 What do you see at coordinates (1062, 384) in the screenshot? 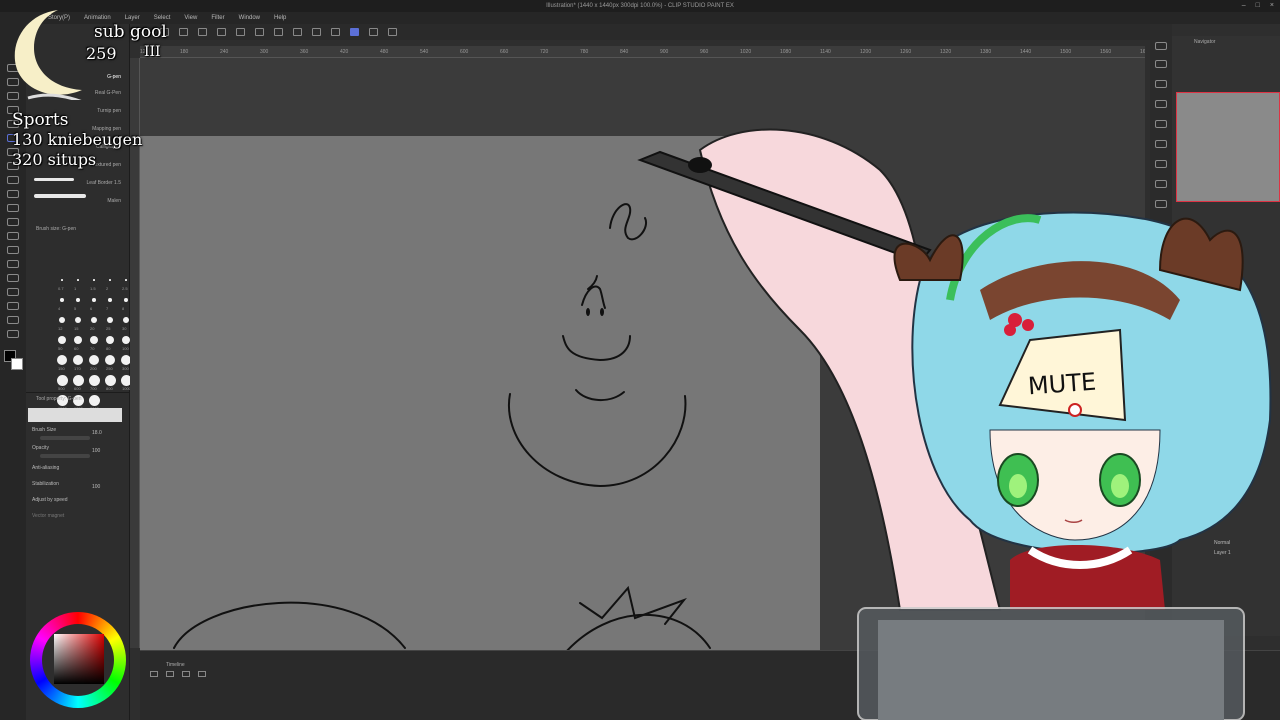
I see `mute-sign: MUTE` at bounding box center [1062, 384].